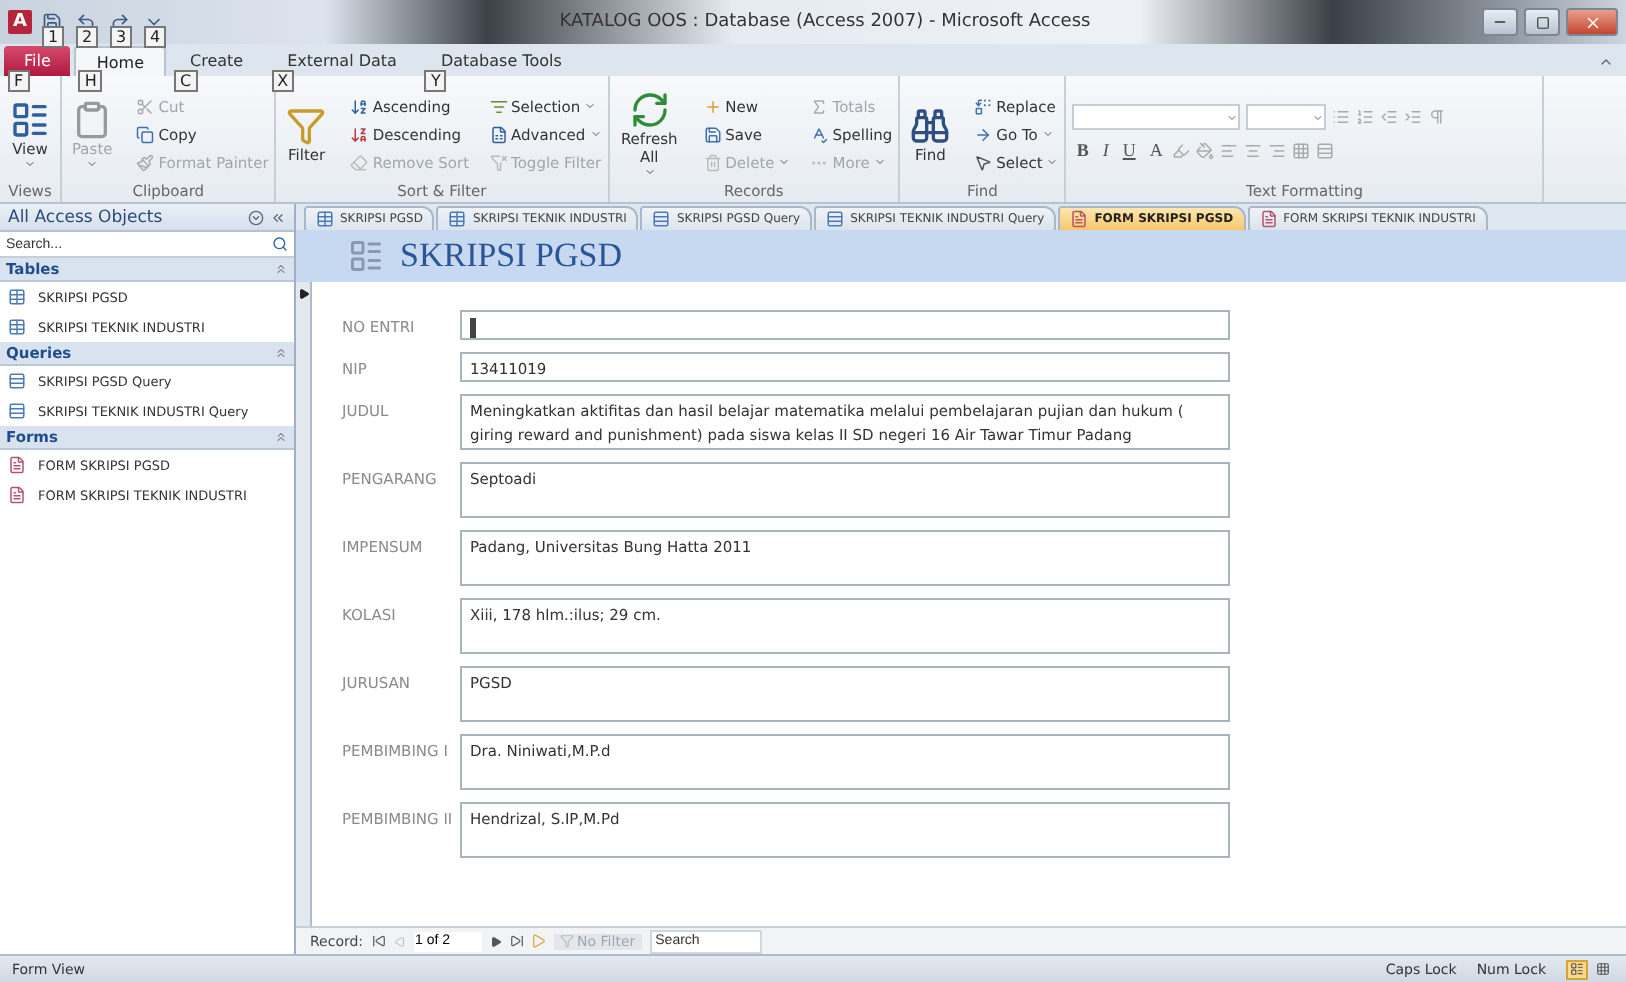 This screenshot has width=1626, height=982. Describe the element at coordinates (359, 134) in the screenshot. I see `sort-descending-icon` at that location.